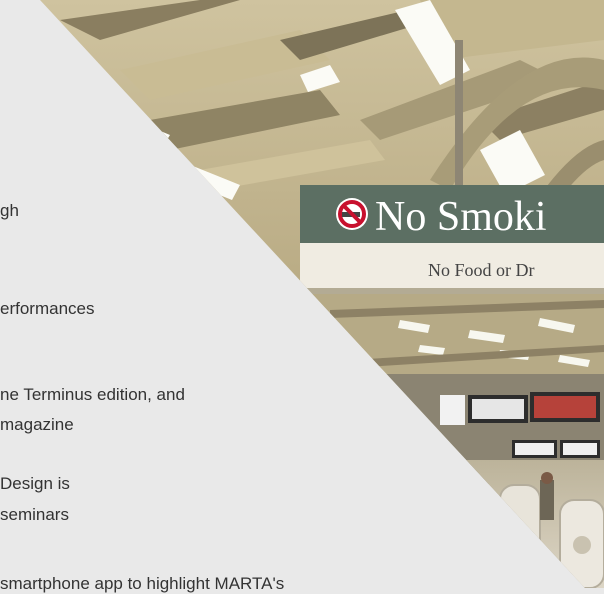  Describe the element at coordinates (352, 214) in the screenshot. I see `no-smoking-icon` at that location.